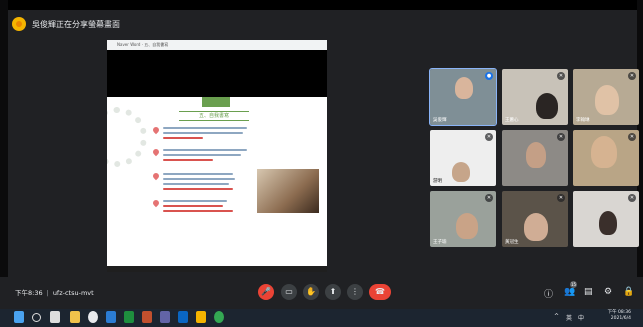  Describe the element at coordinates (183, 317) in the screenshot. I see `edge-icon` at that location.